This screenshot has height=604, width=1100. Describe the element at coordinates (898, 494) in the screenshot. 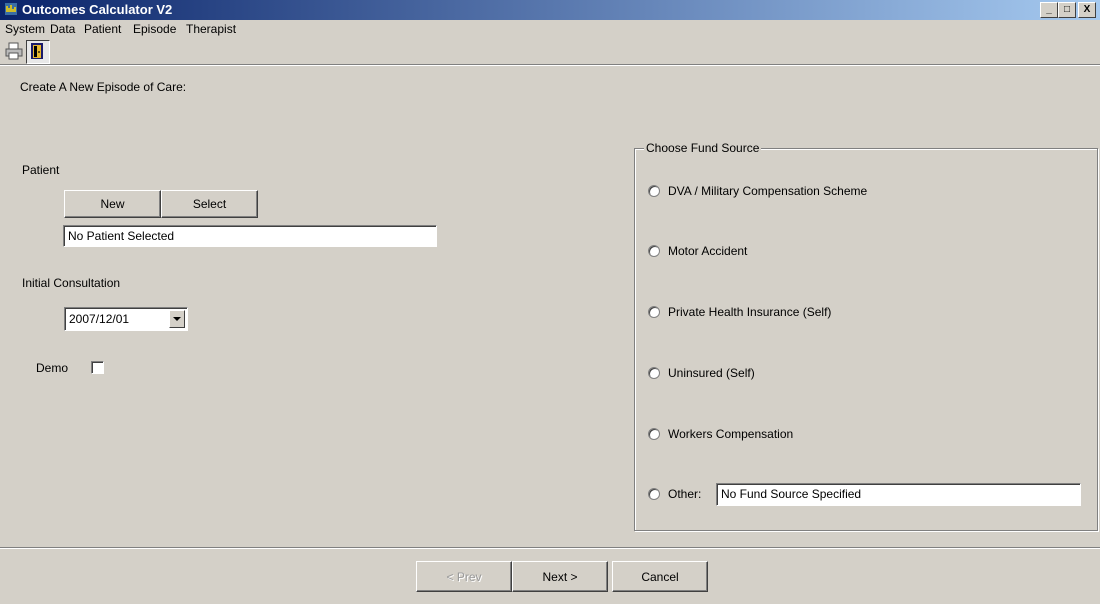

I see `other-fund-field: No Fund Source Specified` at that location.